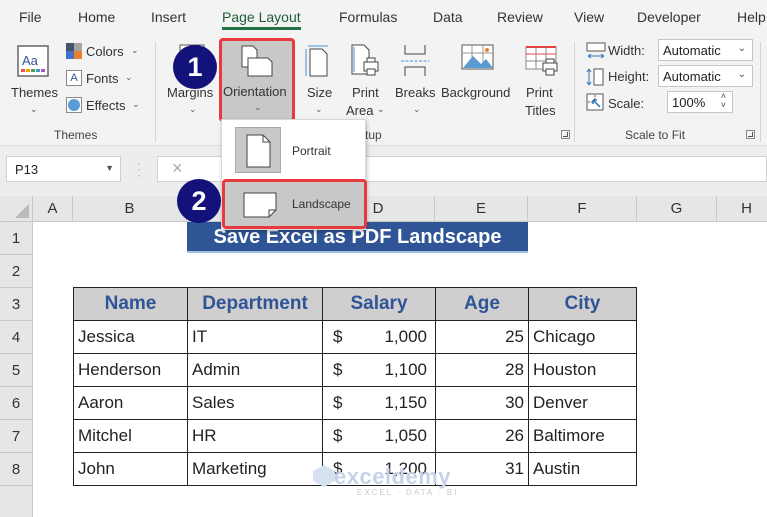 Image resolution: width=767 pixels, height=517 pixels. Describe the element at coordinates (520, 17) in the screenshot. I see `tab-review: Review` at that location.